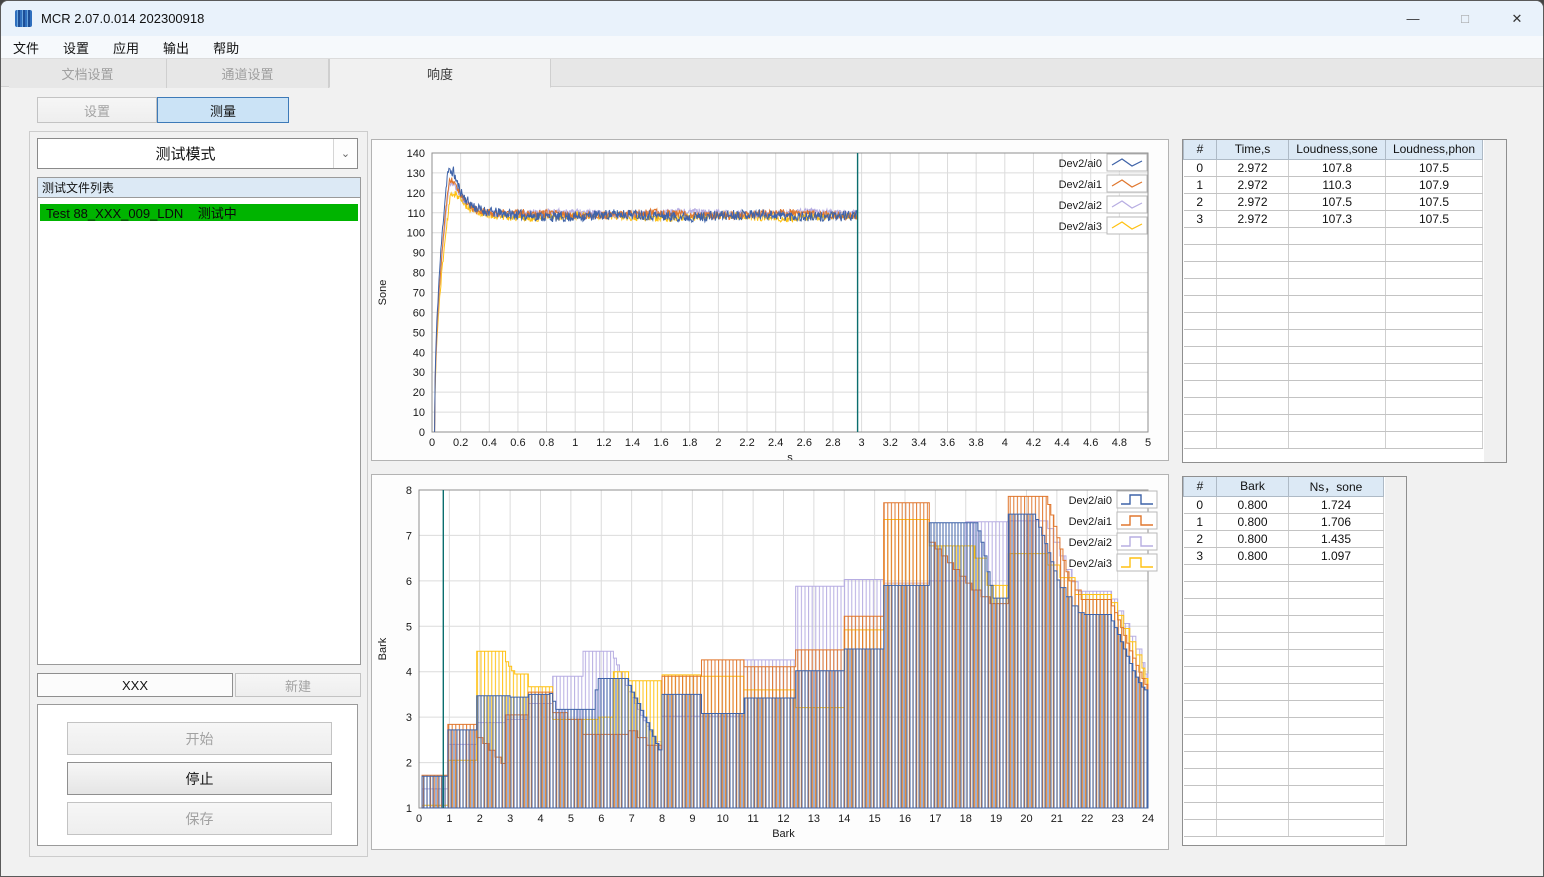 The image size is (1544, 877). What do you see at coordinates (419, 373) in the screenshot?
I see `svg-text: 30` at bounding box center [419, 373].